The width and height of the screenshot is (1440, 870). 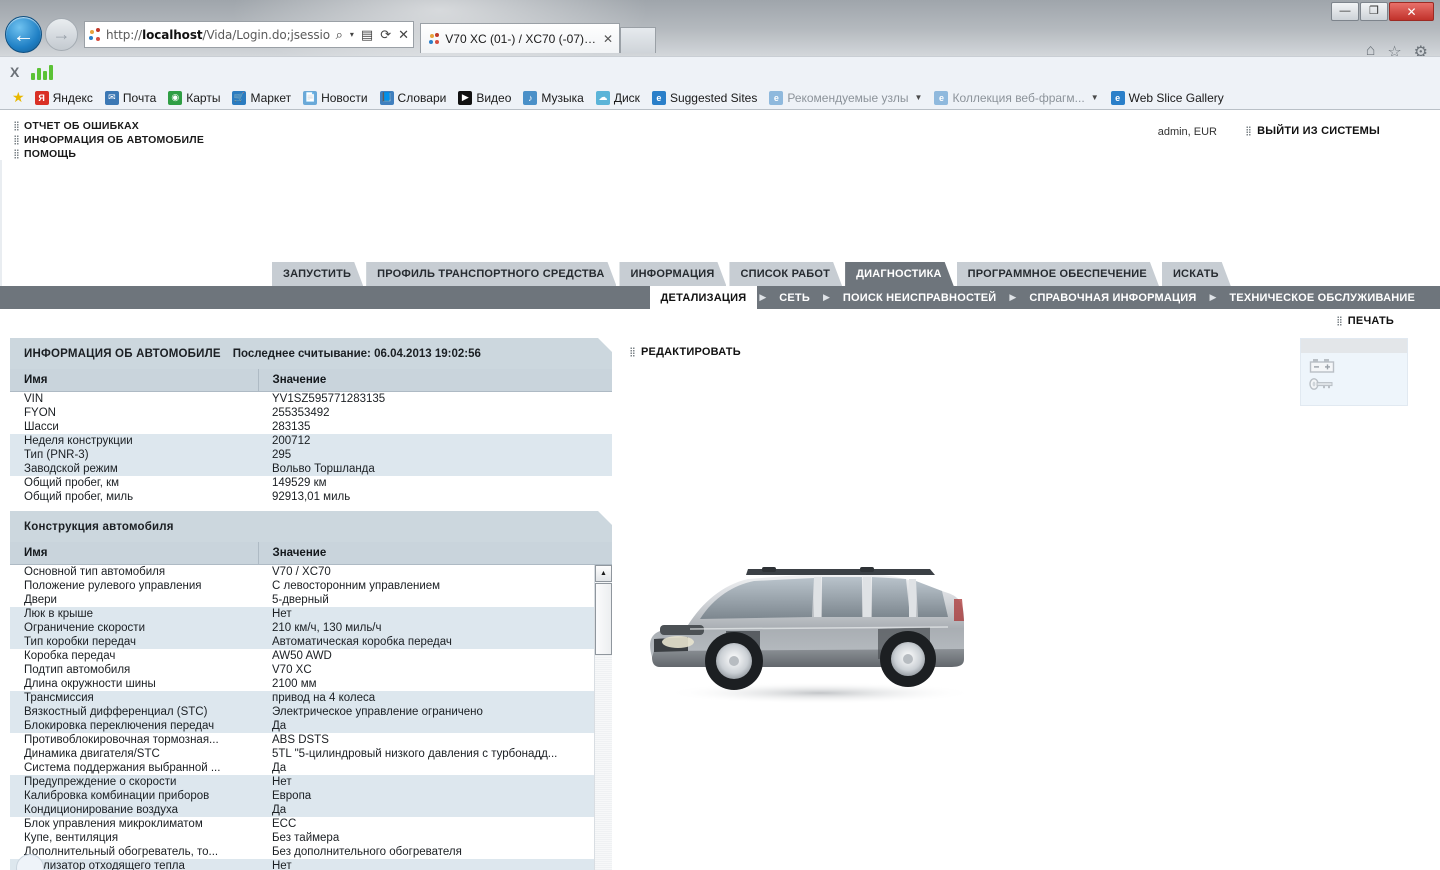 I want to click on addon-close-button: X, so click(x=14, y=72).